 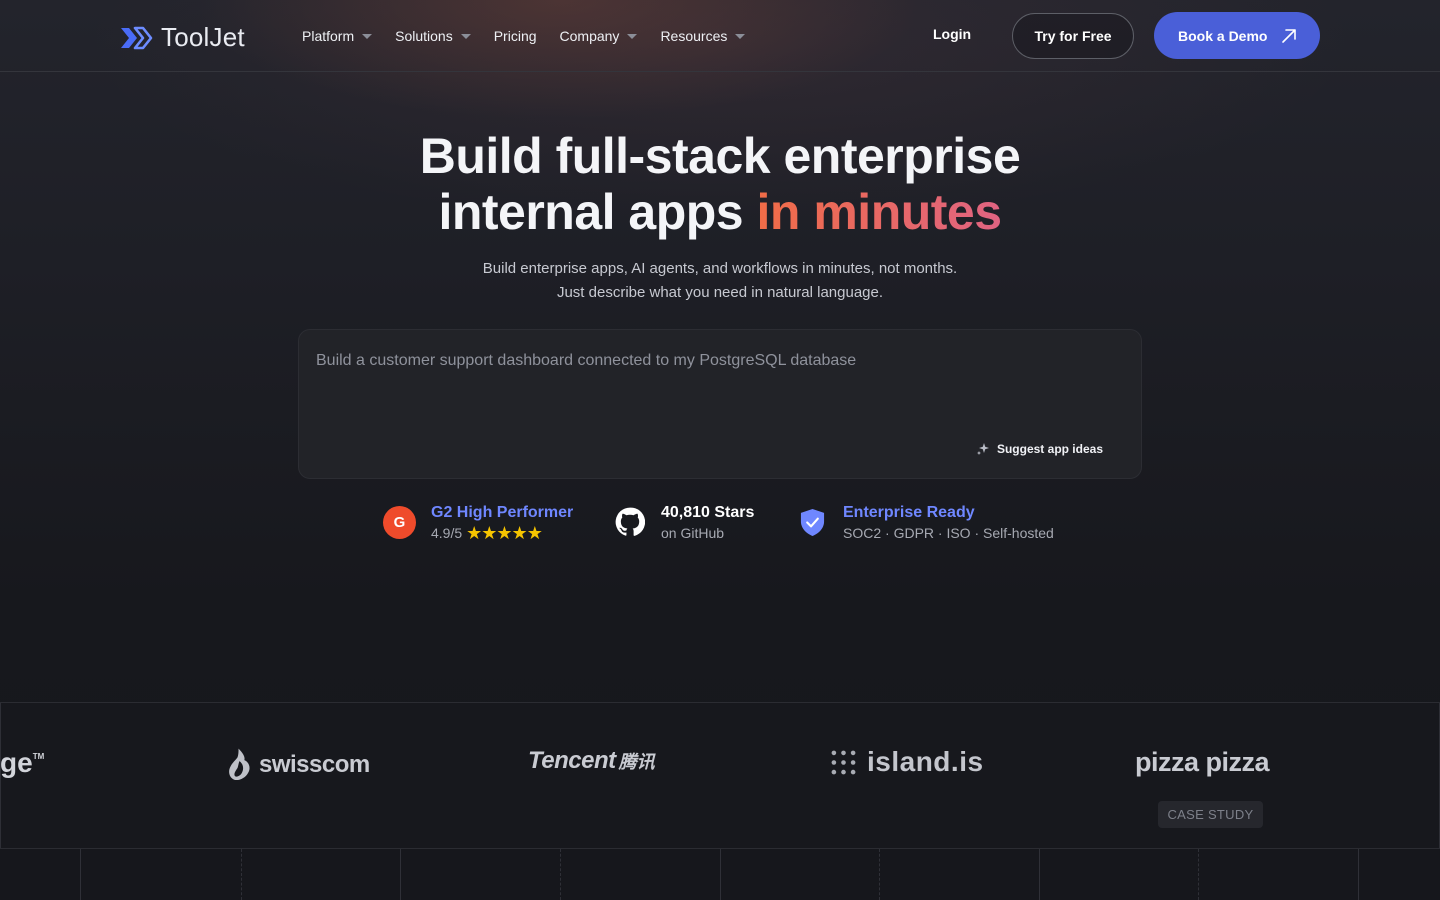 What do you see at coordinates (589, 36) in the screenshot?
I see `menu-item-label: Company` at bounding box center [589, 36].